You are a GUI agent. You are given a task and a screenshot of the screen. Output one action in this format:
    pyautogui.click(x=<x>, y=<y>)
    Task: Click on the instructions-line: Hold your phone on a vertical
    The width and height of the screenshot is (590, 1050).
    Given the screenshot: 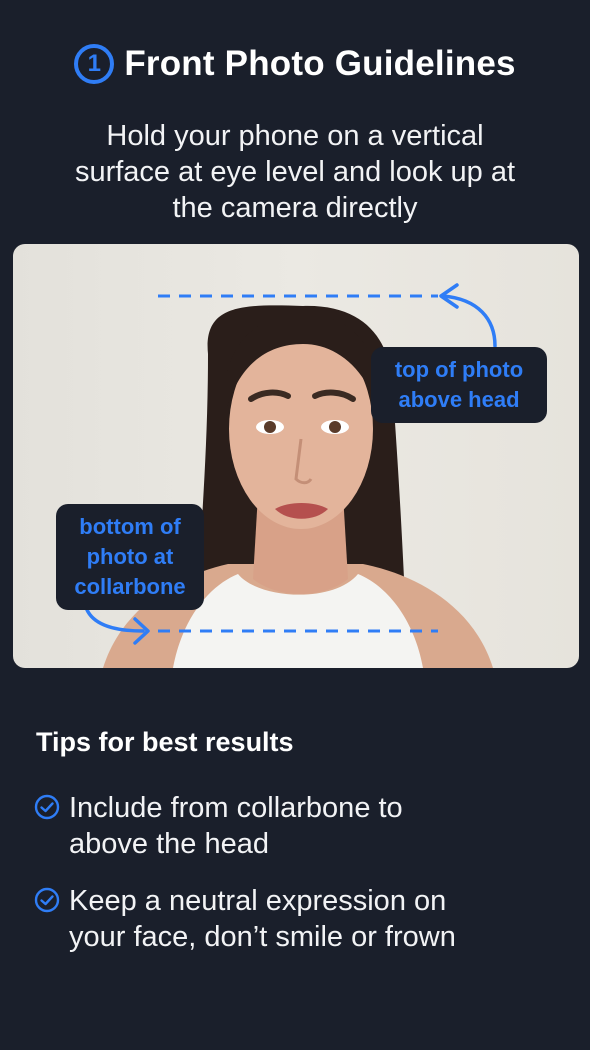 What is the action you would take?
    pyautogui.click(x=295, y=136)
    